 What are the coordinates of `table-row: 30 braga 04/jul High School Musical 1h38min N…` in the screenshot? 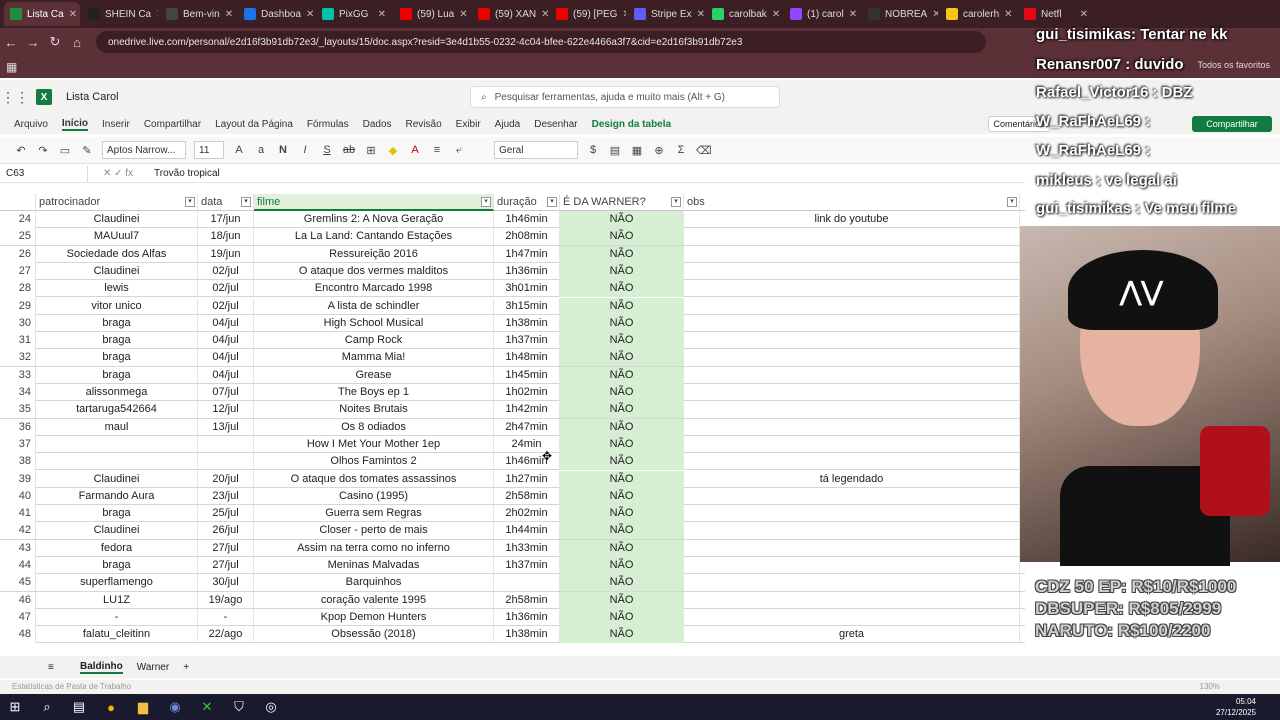 It's located at (512, 323).